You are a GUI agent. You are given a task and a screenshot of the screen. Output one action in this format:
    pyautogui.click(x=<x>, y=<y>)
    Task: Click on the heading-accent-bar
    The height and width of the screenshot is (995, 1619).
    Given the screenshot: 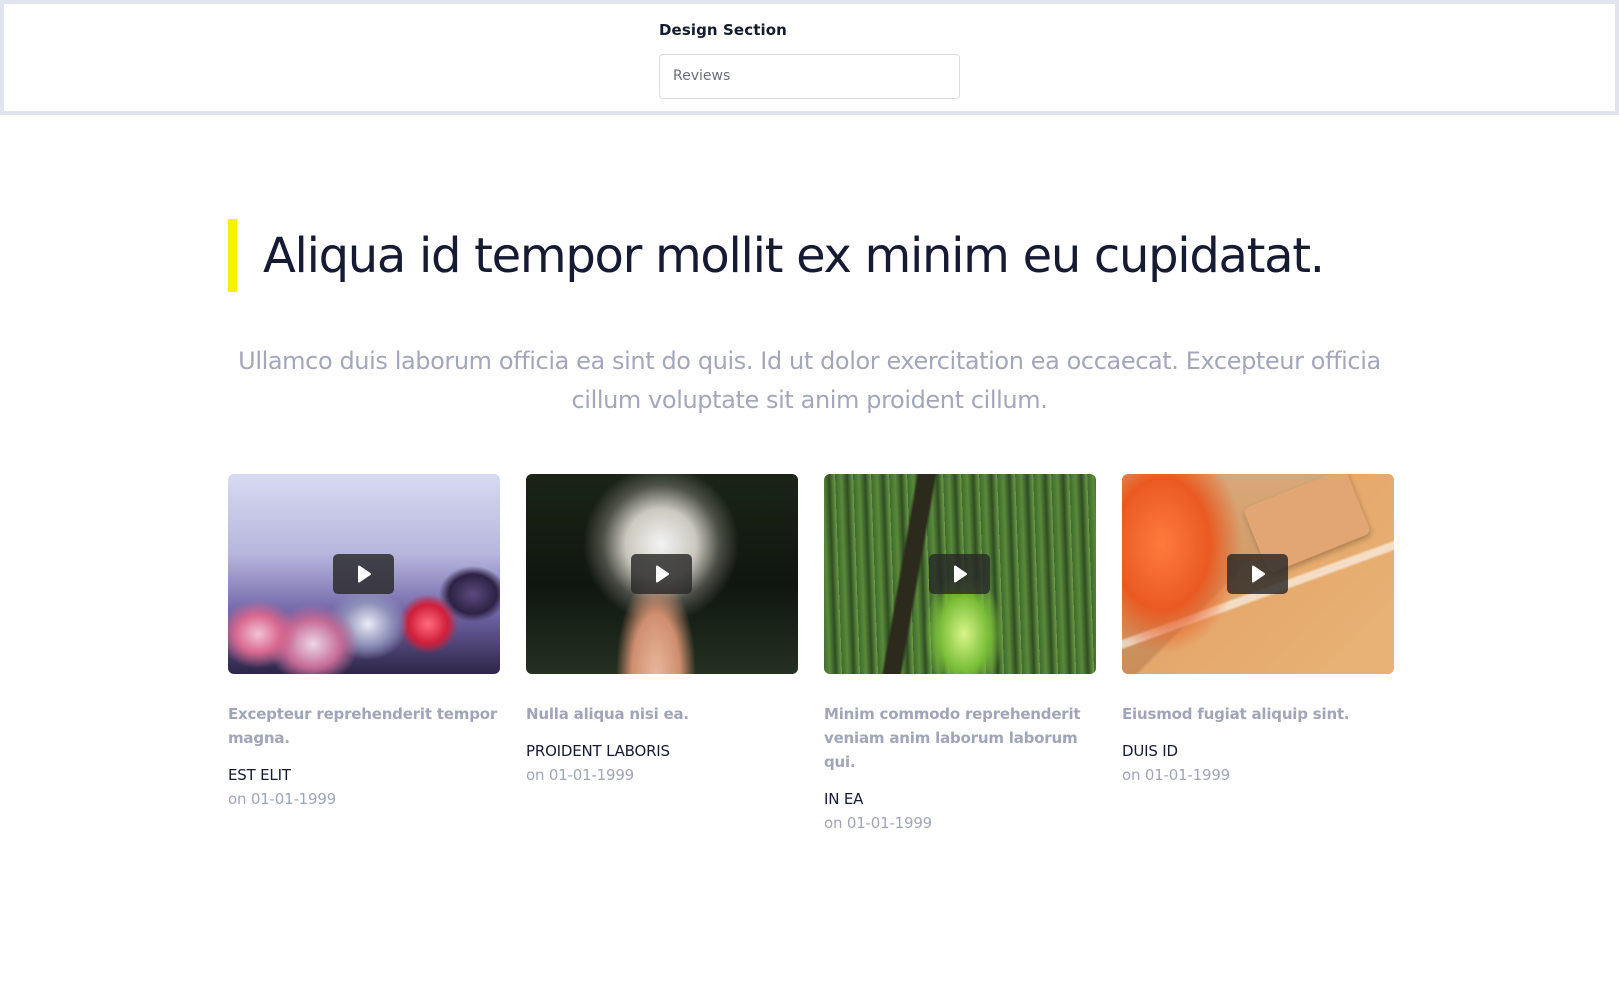 What is the action you would take?
    pyautogui.click(x=232, y=255)
    